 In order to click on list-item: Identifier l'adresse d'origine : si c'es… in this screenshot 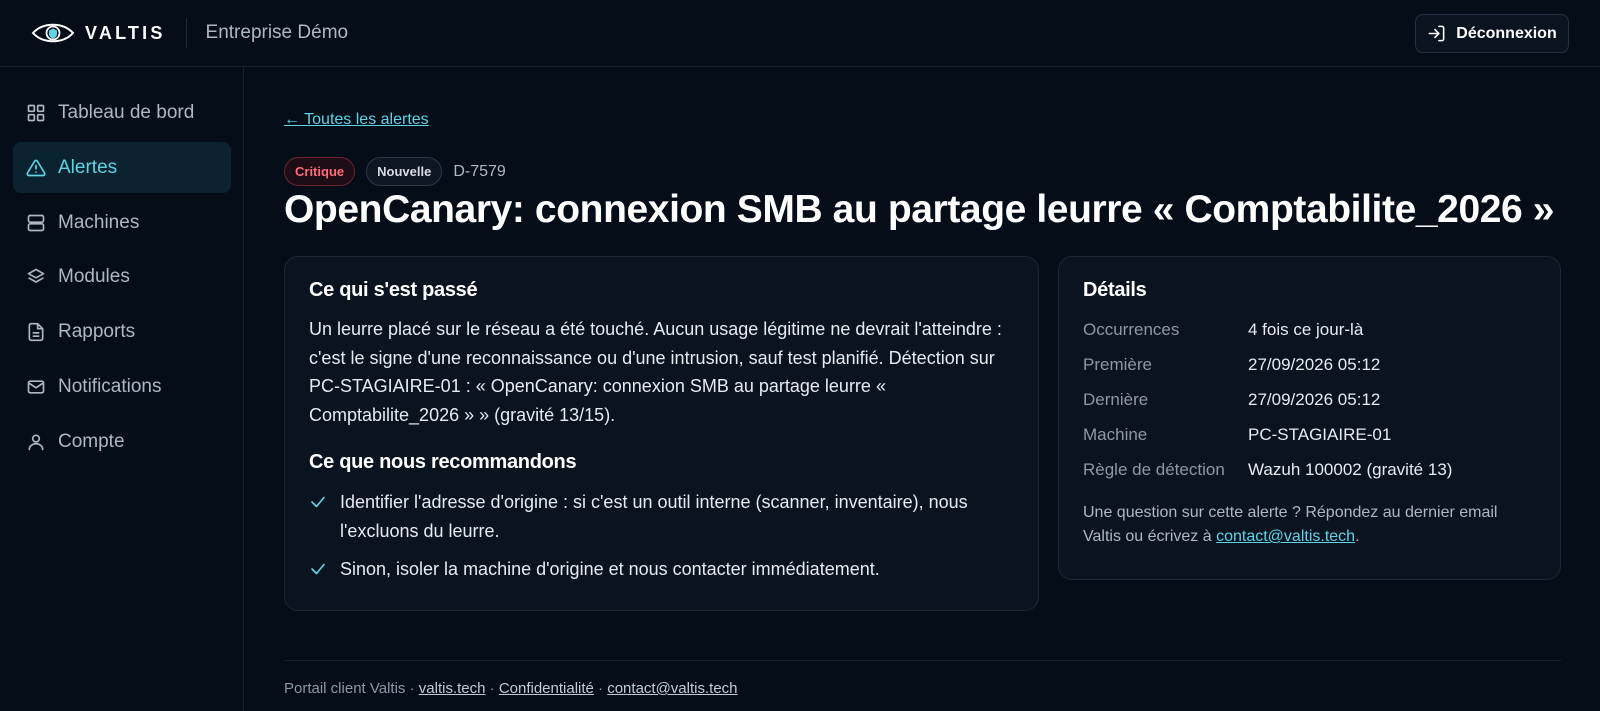, I will do `click(661, 516)`.